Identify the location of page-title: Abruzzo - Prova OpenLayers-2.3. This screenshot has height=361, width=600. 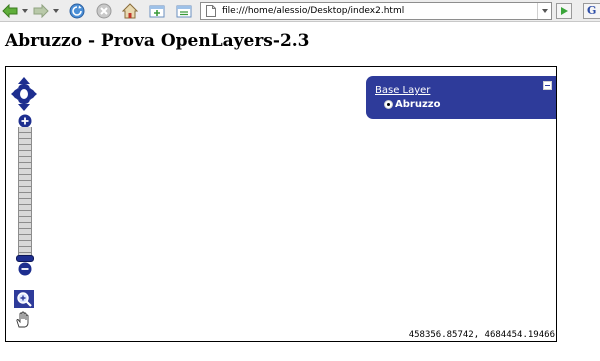
(157, 41).